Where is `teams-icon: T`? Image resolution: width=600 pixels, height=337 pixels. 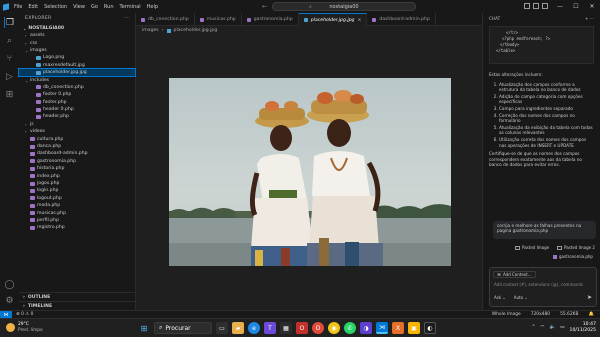 teams-icon: T is located at coordinates (270, 328).